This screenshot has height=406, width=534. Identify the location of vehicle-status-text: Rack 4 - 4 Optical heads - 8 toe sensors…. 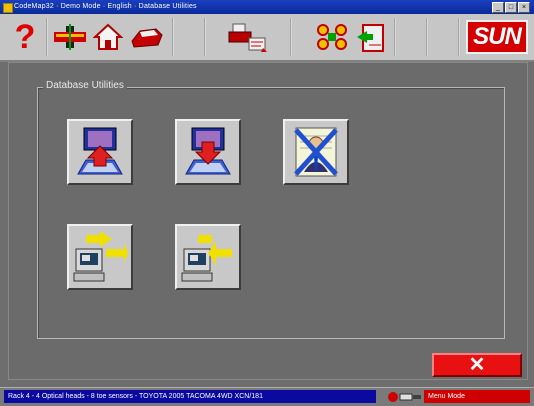
(190, 396).